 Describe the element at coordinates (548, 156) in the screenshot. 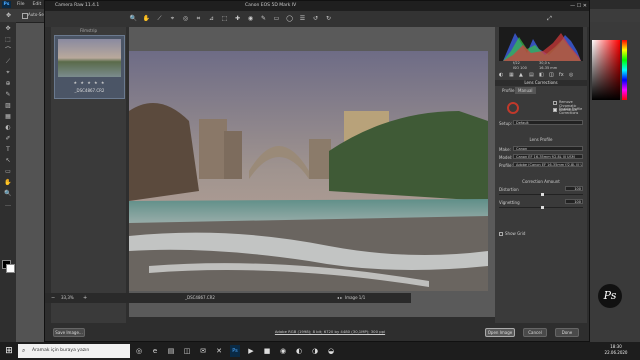

I see `model-dropdown: Canon EF 16-35mm f/2.8L III USM` at that location.